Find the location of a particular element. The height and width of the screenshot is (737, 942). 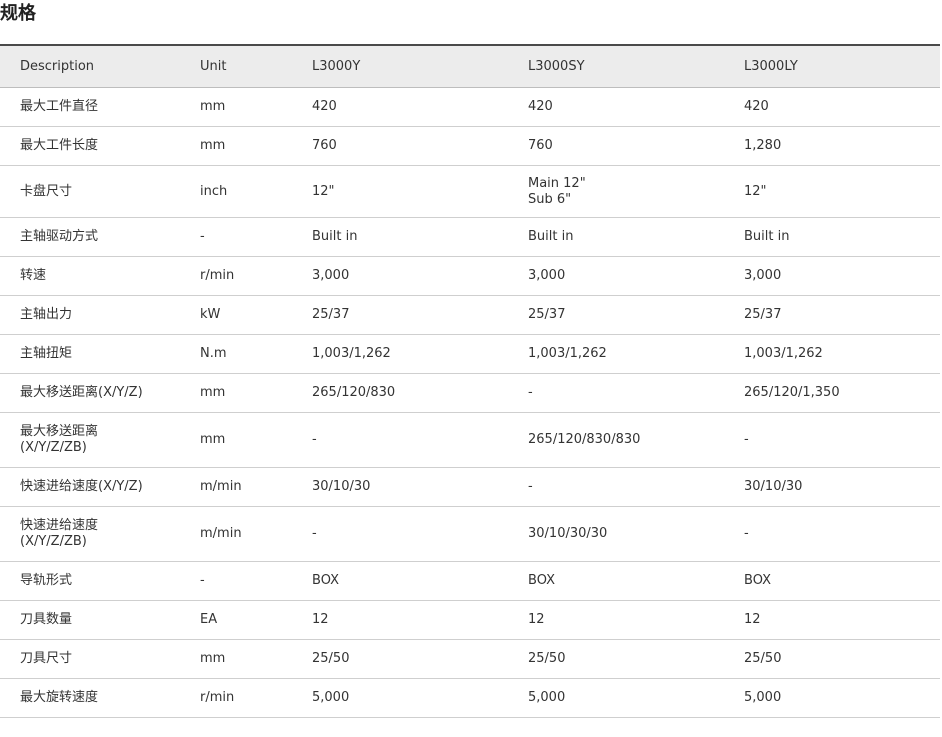

cell-l3000sy: 30/10/30/30 is located at coordinates (636, 534).